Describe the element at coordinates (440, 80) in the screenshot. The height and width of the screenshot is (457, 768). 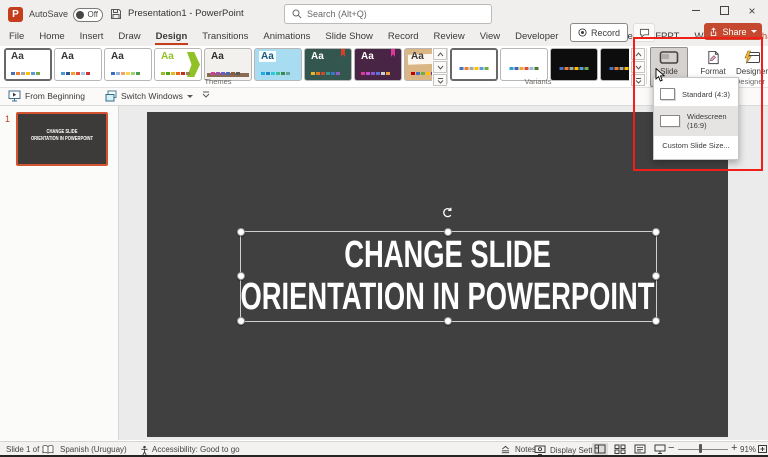
I see `themes-more-button` at that location.